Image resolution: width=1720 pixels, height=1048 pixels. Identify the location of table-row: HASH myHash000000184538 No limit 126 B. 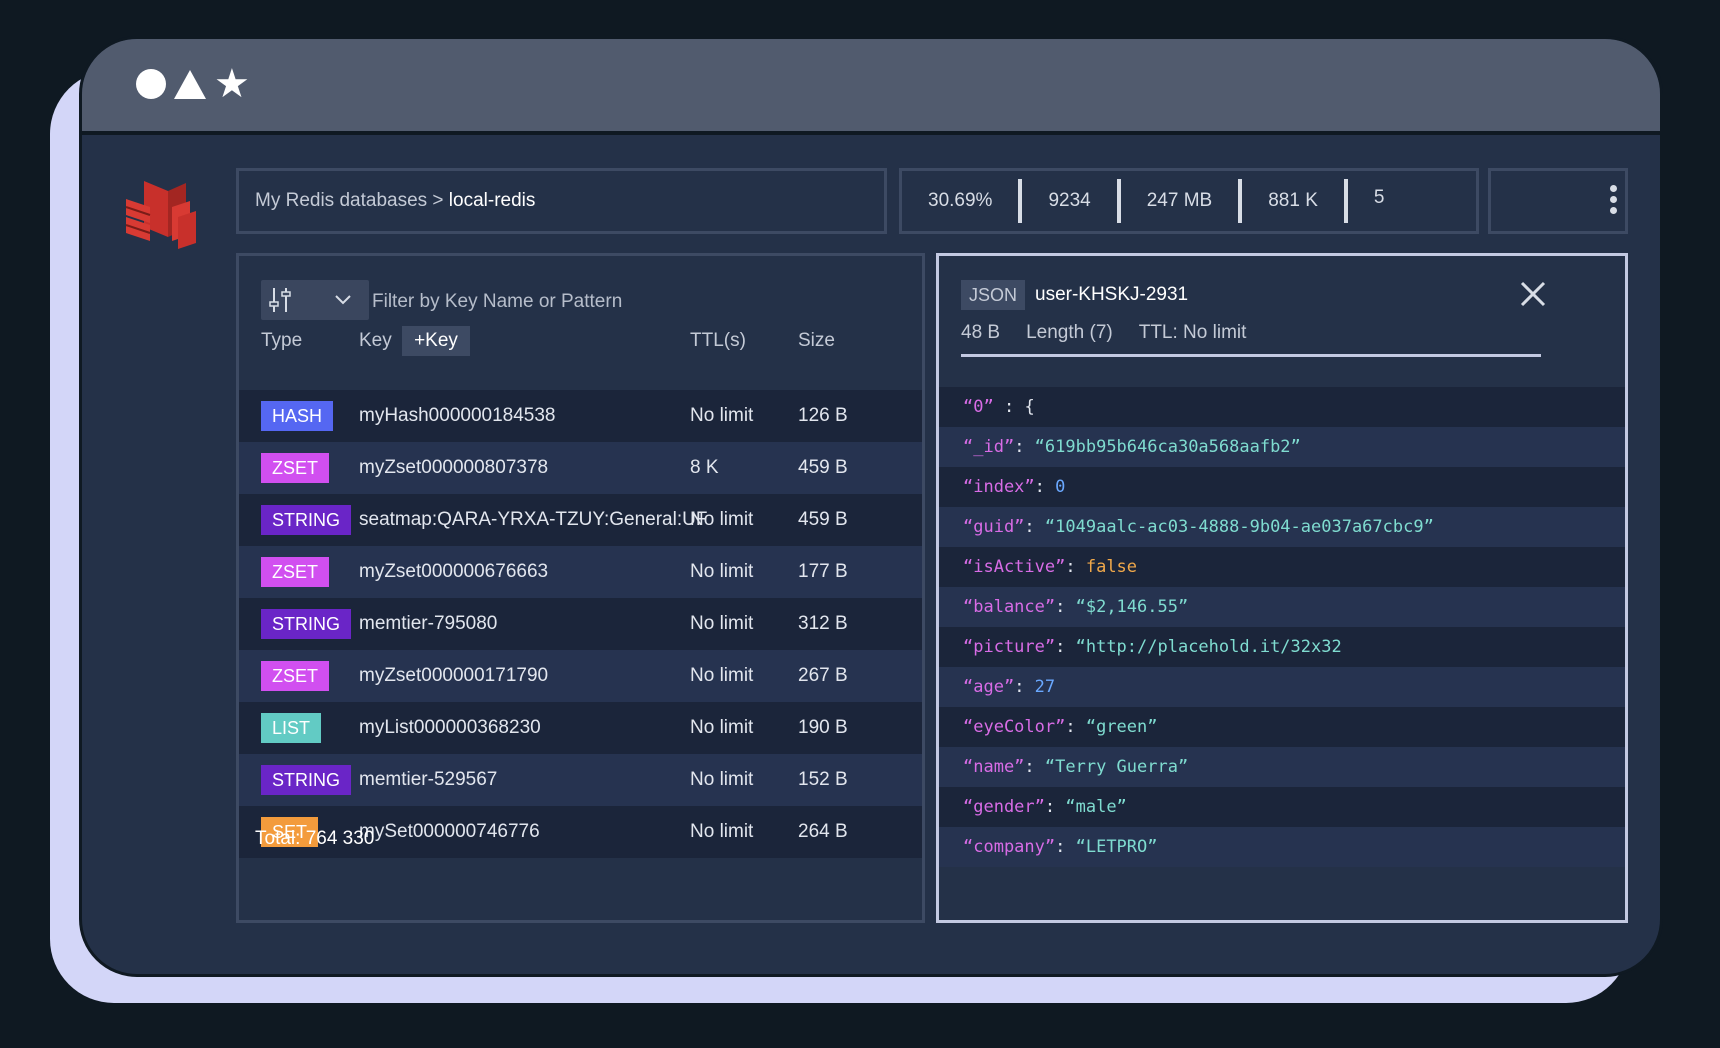
(580, 416).